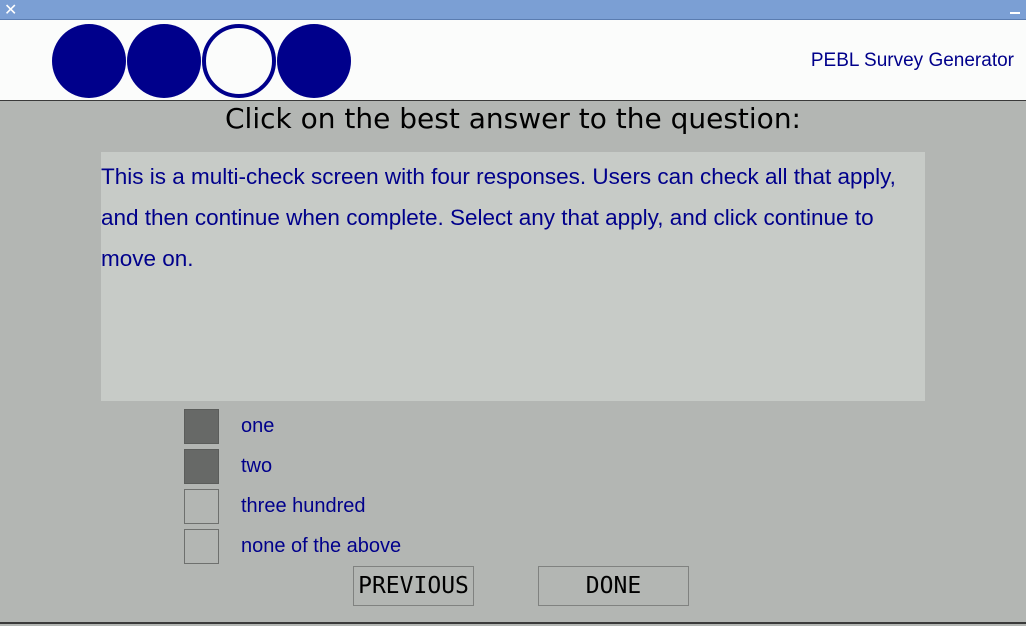 The height and width of the screenshot is (626, 1026). Describe the element at coordinates (1015, 13) in the screenshot. I see `minimize-icon` at that location.